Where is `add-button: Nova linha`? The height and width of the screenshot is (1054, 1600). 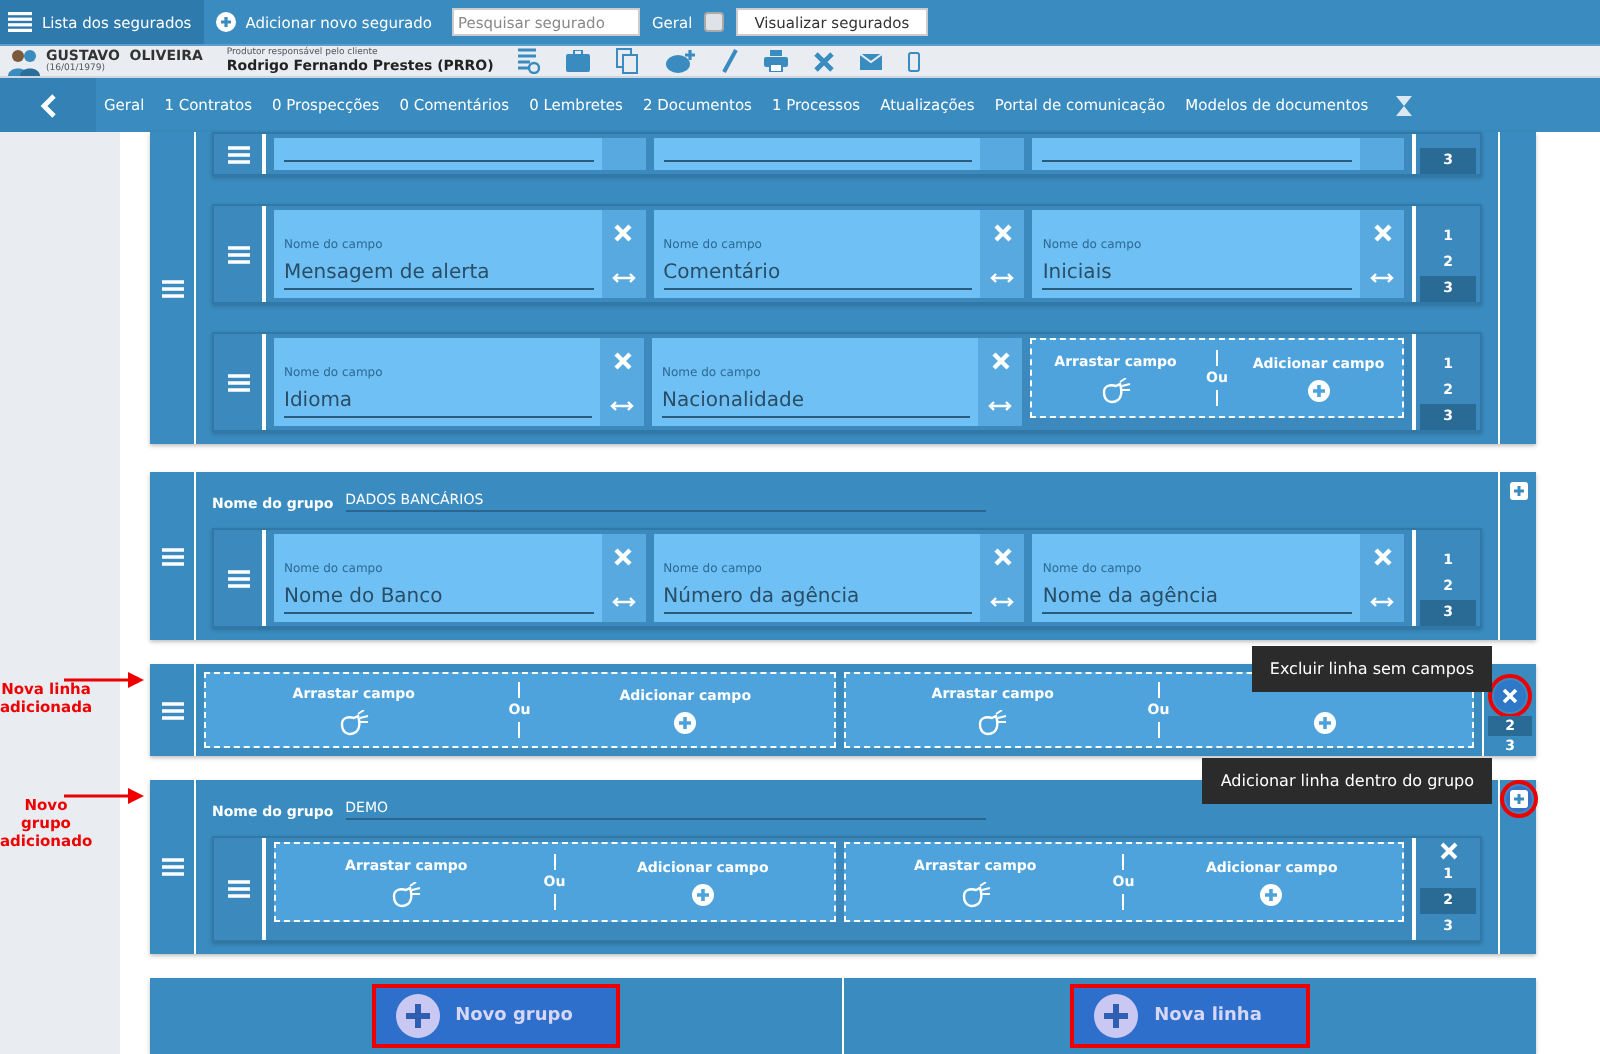 add-button: Nova linha is located at coordinates (1190, 1016).